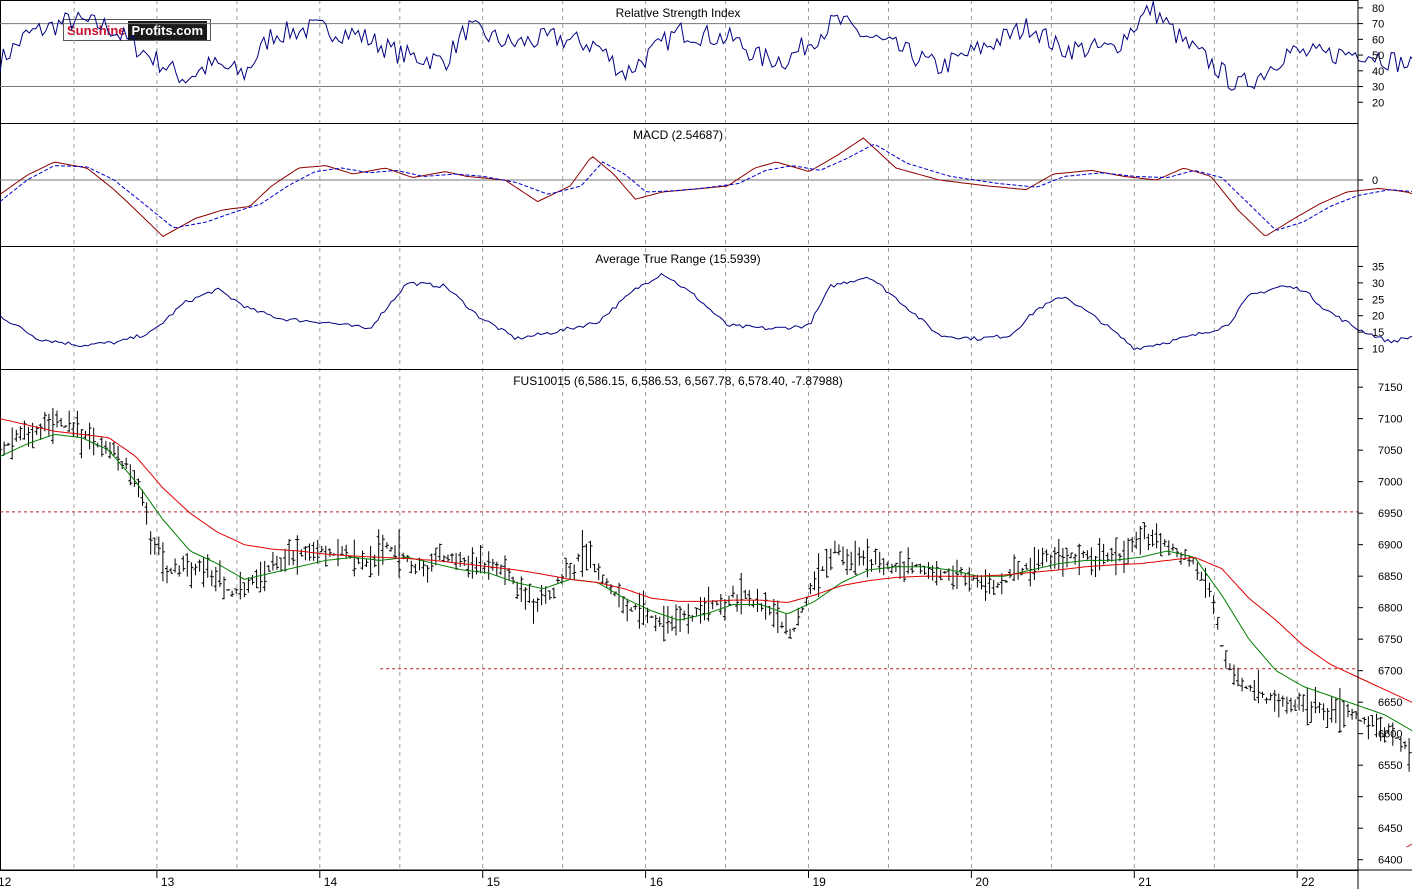 Image resolution: width=1412 pixels, height=889 pixels. What do you see at coordinates (1390, 829) in the screenshot?
I see `y-tick-label: 6450` at bounding box center [1390, 829].